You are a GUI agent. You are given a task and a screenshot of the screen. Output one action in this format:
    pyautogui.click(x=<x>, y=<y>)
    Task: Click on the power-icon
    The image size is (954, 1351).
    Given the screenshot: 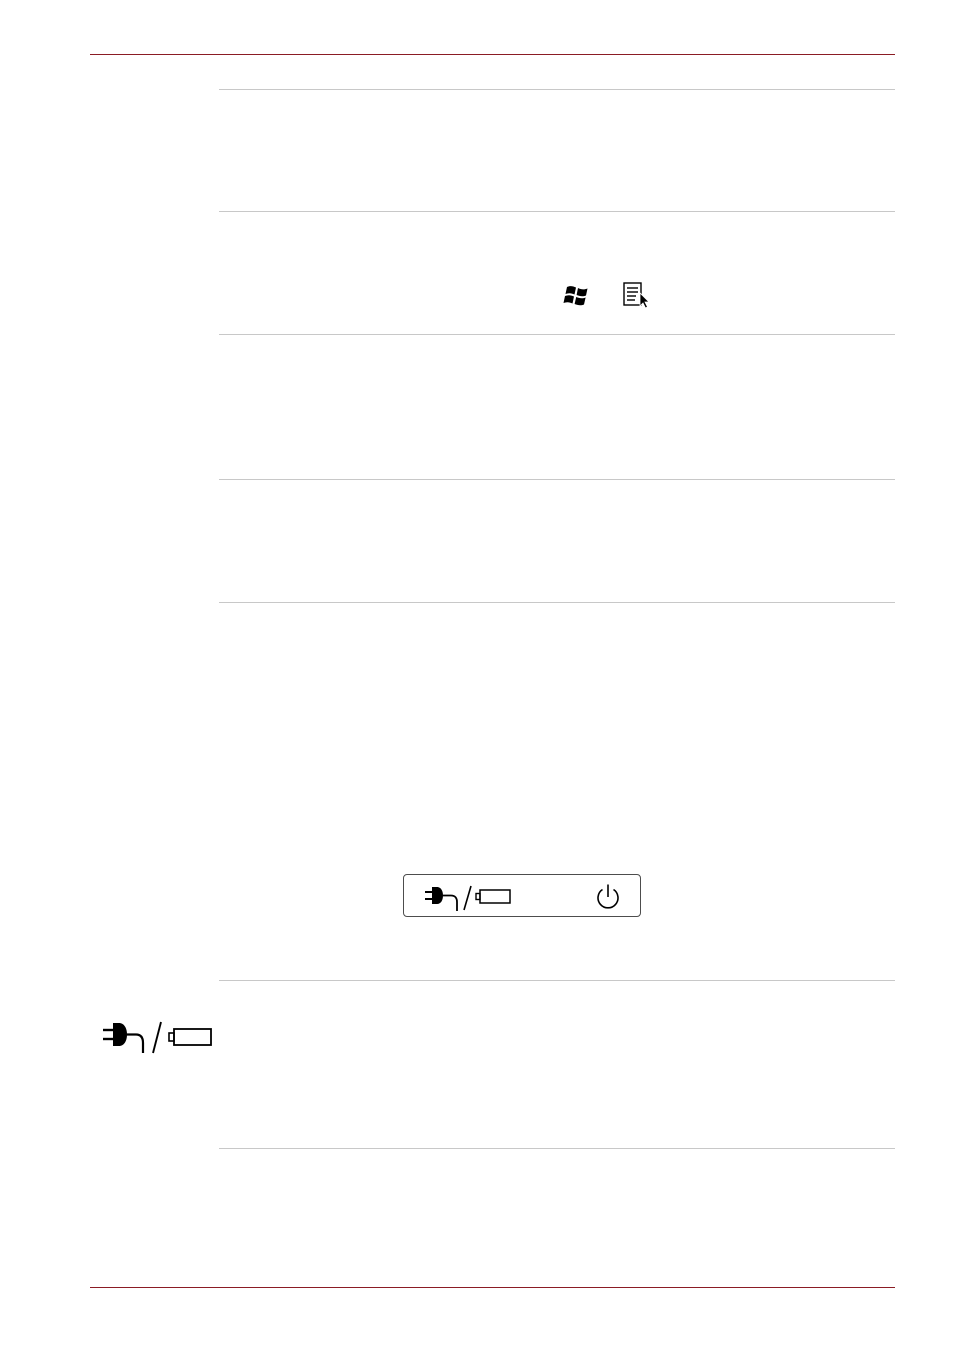 What is the action you would take?
    pyautogui.click(x=608, y=896)
    